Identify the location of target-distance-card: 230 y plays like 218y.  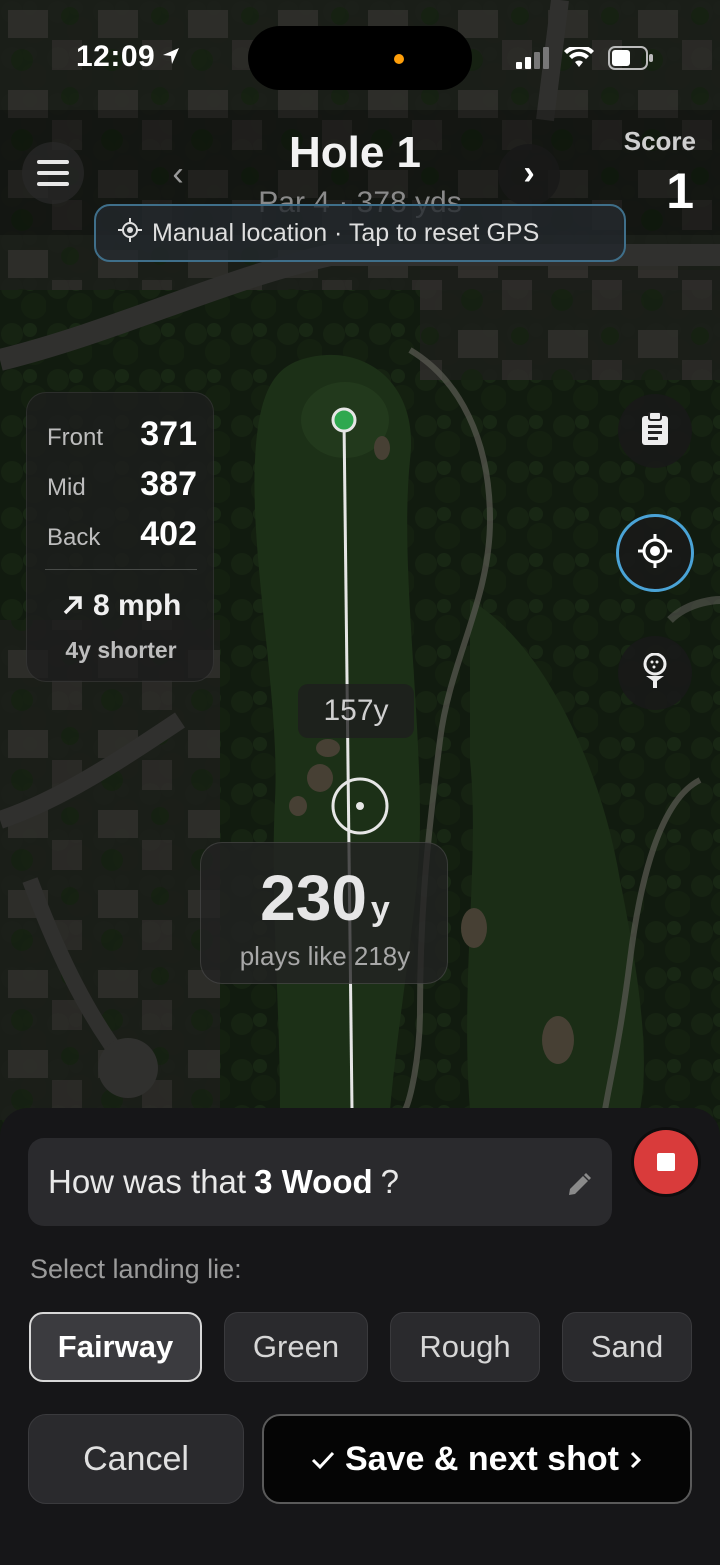
(324, 913).